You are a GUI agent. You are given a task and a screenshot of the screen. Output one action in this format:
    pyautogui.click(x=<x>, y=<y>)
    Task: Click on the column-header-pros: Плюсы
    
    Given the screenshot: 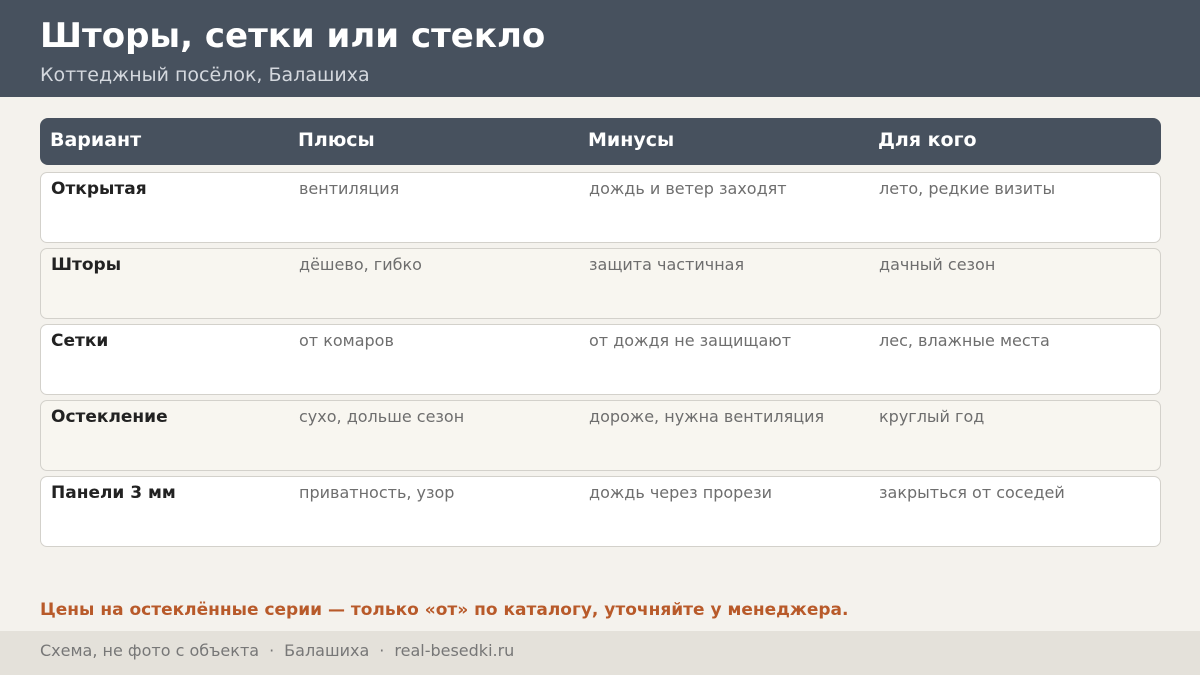 What is the action you would take?
    pyautogui.click(x=336, y=140)
    